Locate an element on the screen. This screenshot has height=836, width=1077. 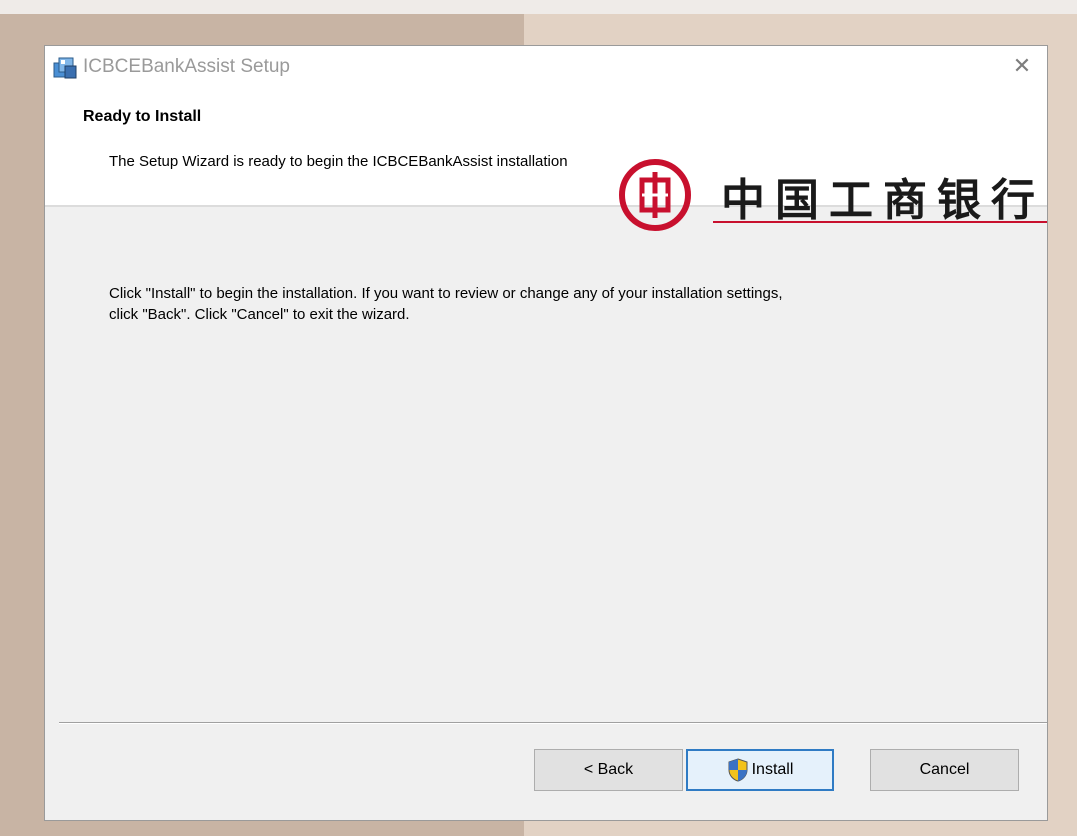
close-icon: ✕ is located at coordinates (1022, 66).